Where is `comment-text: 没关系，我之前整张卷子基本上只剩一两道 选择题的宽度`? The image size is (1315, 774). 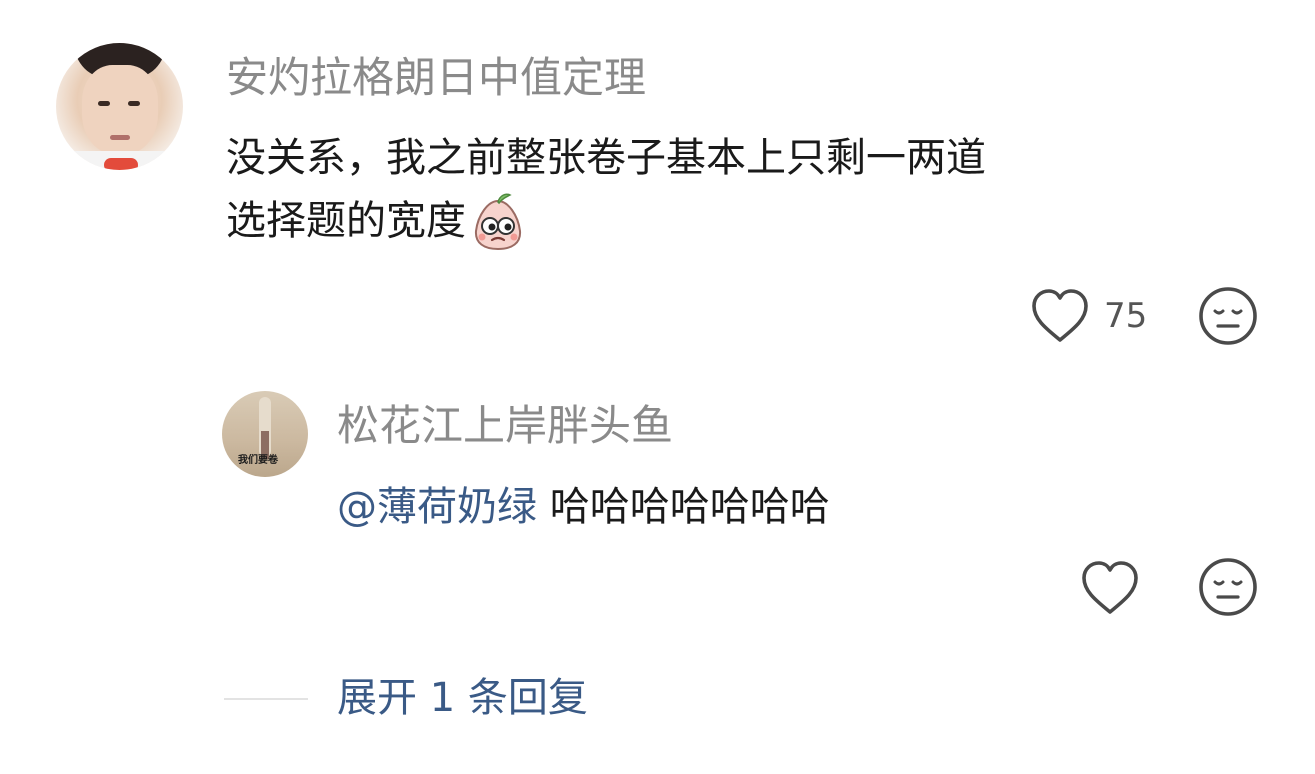
comment-text: 没关系，我之前整张卷子基本上只剩一两道 选择题的宽度 is located at coordinates (726, 190).